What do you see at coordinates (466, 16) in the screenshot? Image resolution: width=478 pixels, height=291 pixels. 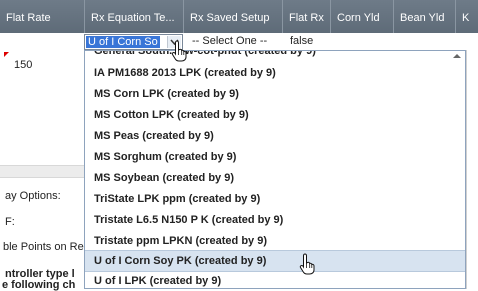 I see `col-header-k: K` at bounding box center [466, 16].